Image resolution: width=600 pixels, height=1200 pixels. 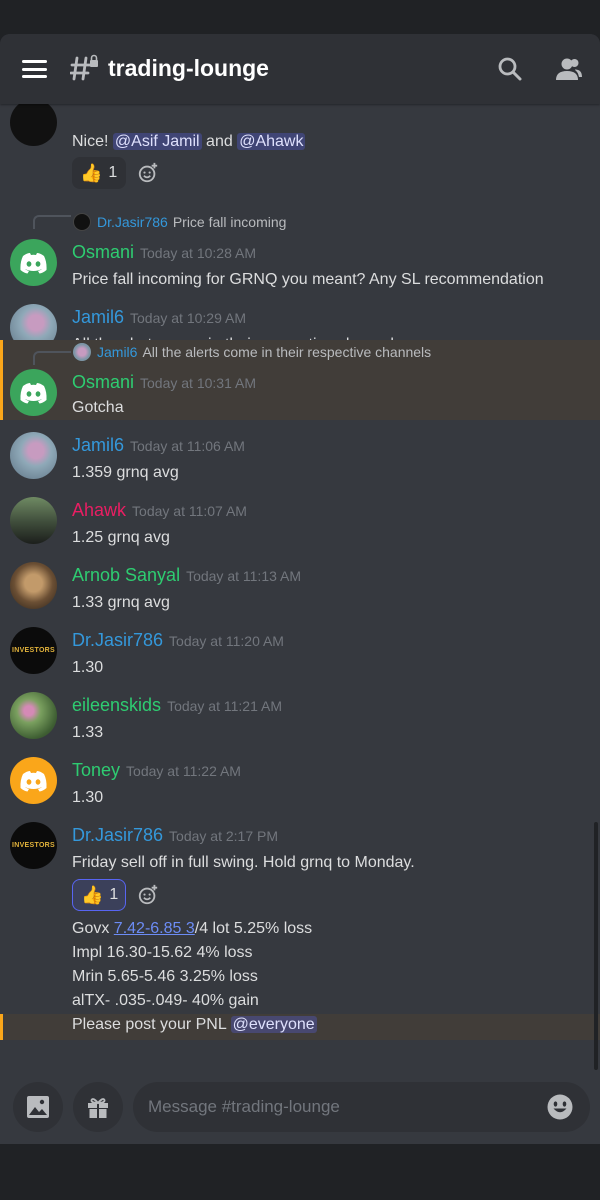 What do you see at coordinates (300, 17) in the screenshot?
I see `status-bar` at bounding box center [300, 17].